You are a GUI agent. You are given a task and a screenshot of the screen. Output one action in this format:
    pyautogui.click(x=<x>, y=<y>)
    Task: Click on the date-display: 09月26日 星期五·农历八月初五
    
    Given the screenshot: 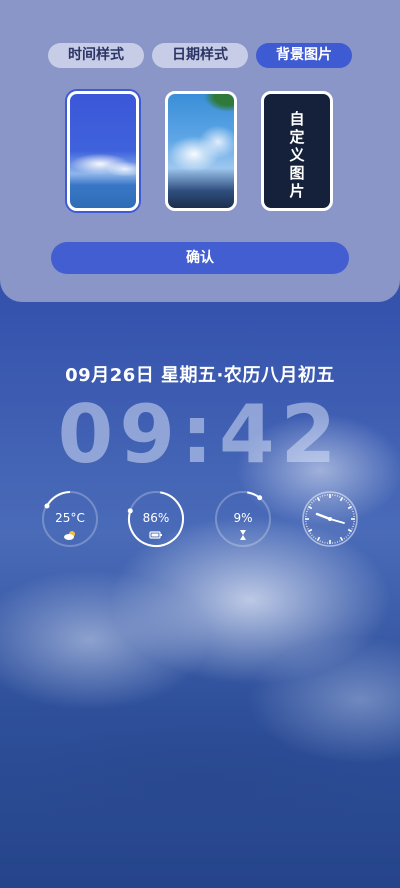 What is the action you would take?
    pyautogui.click(x=200, y=375)
    